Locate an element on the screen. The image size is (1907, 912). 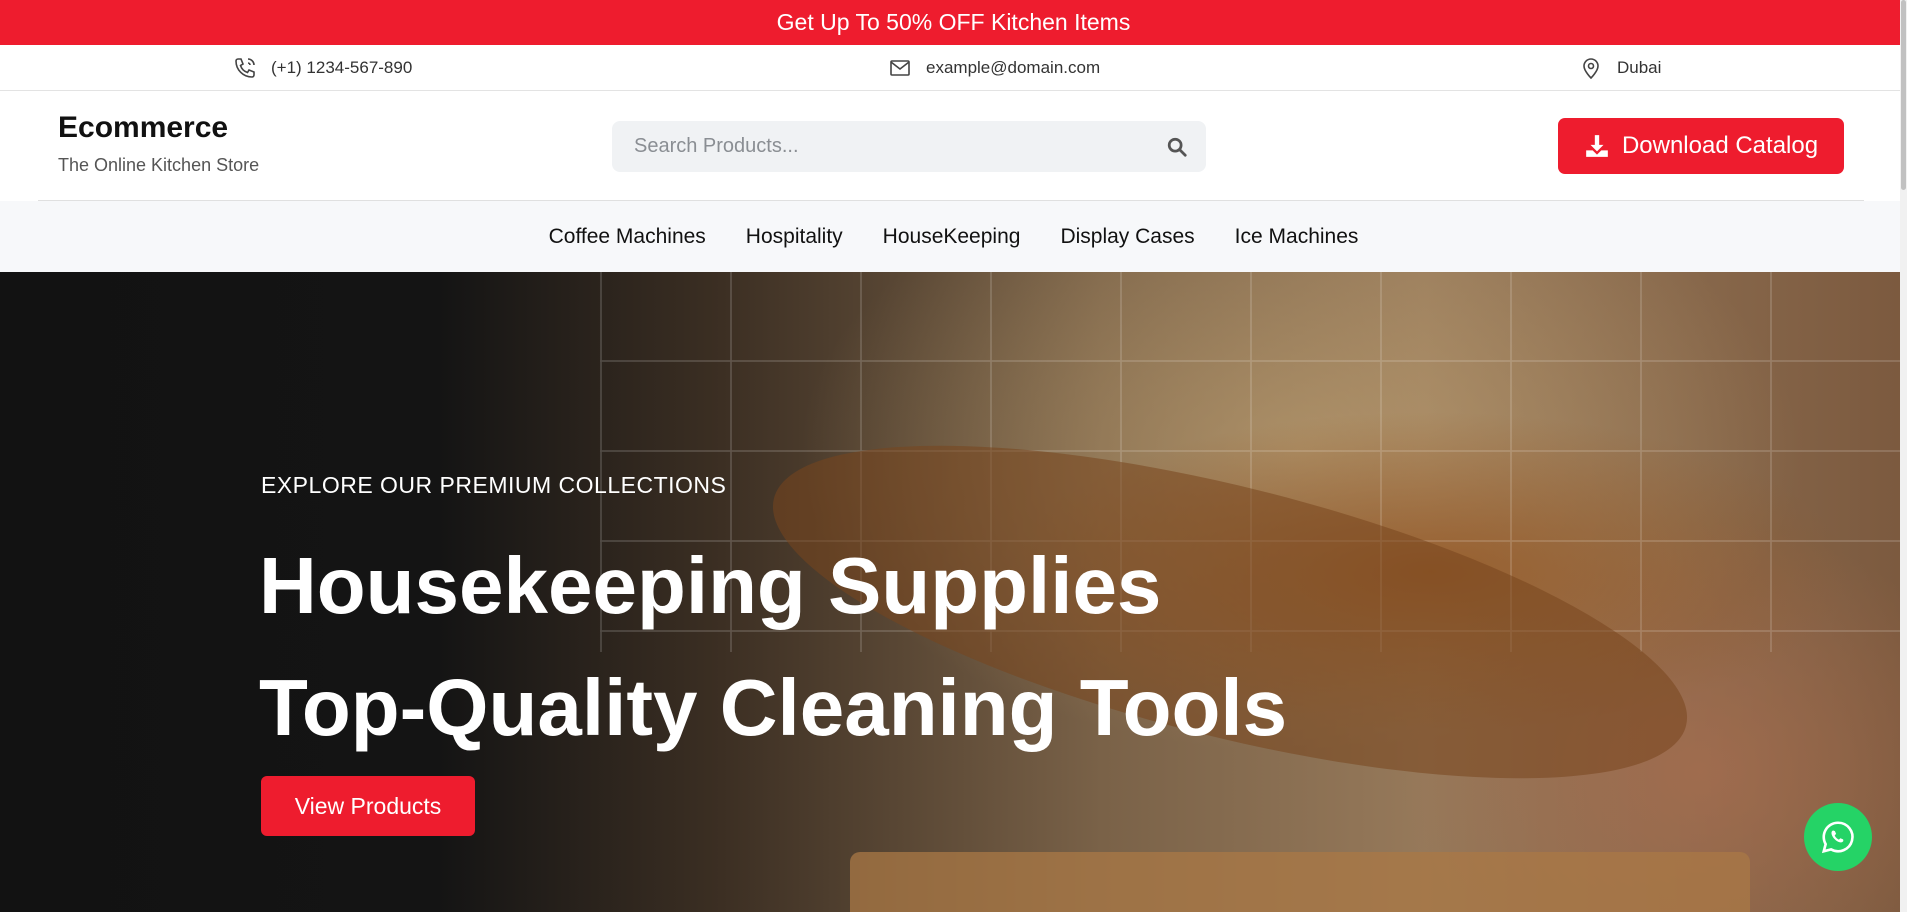
contact-location-text: Dubai is located at coordinates (1639, 67).